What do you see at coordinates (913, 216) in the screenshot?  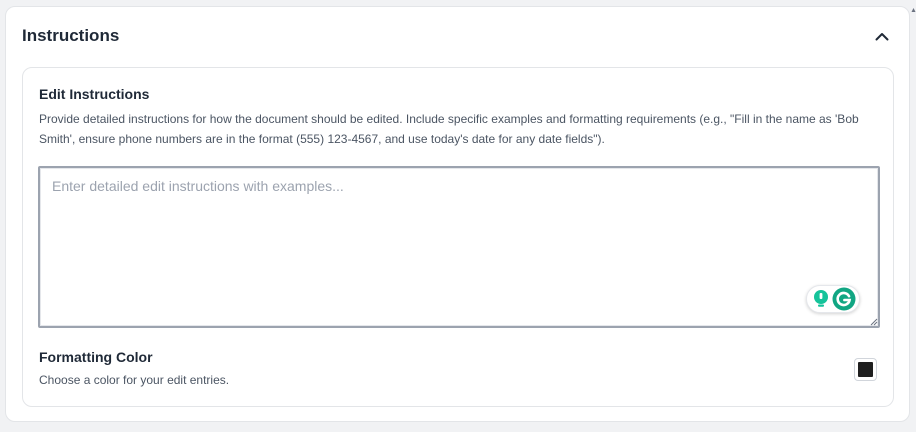 I see `scrollbar` at bounding box center [913, 216].